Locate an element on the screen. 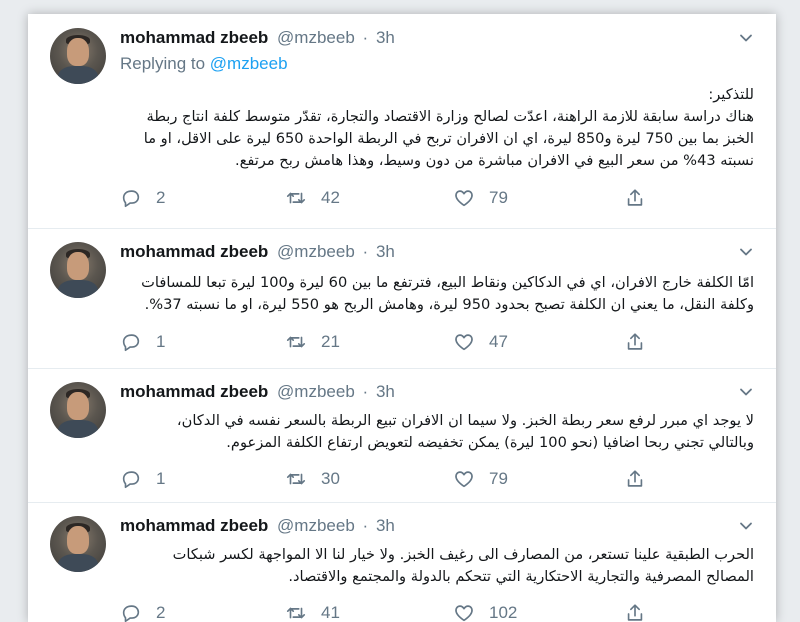  tweet-actions: 2 41 102 is located at coordinates (385, 611).